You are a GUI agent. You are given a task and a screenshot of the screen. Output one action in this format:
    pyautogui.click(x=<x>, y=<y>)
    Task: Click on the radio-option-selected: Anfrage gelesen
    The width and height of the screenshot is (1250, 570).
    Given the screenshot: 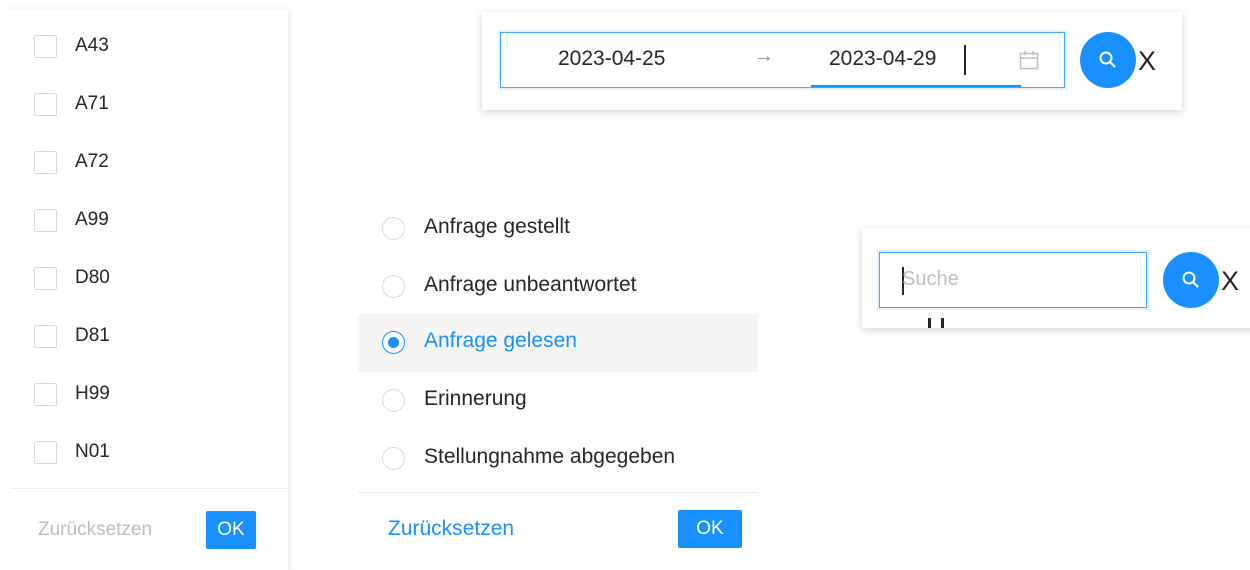 What is the action you would take?
    pyautogui.click(x=558, y=343)
    